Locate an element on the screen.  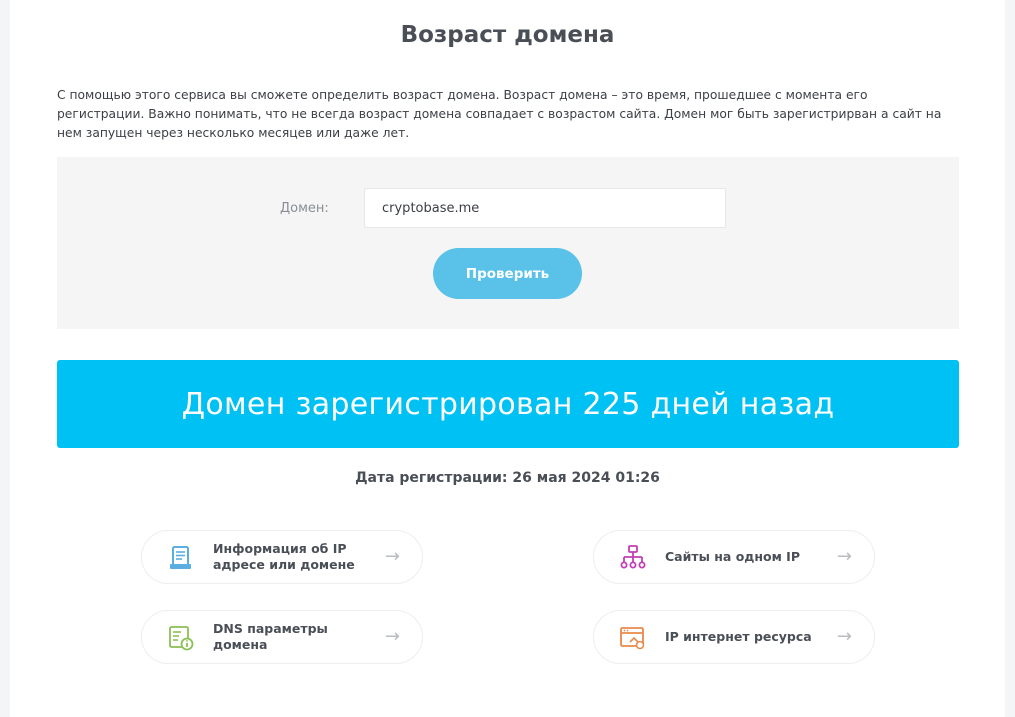
link-sites-same-ip: Сайты на одном IP → is located at coordinates (734, 557).